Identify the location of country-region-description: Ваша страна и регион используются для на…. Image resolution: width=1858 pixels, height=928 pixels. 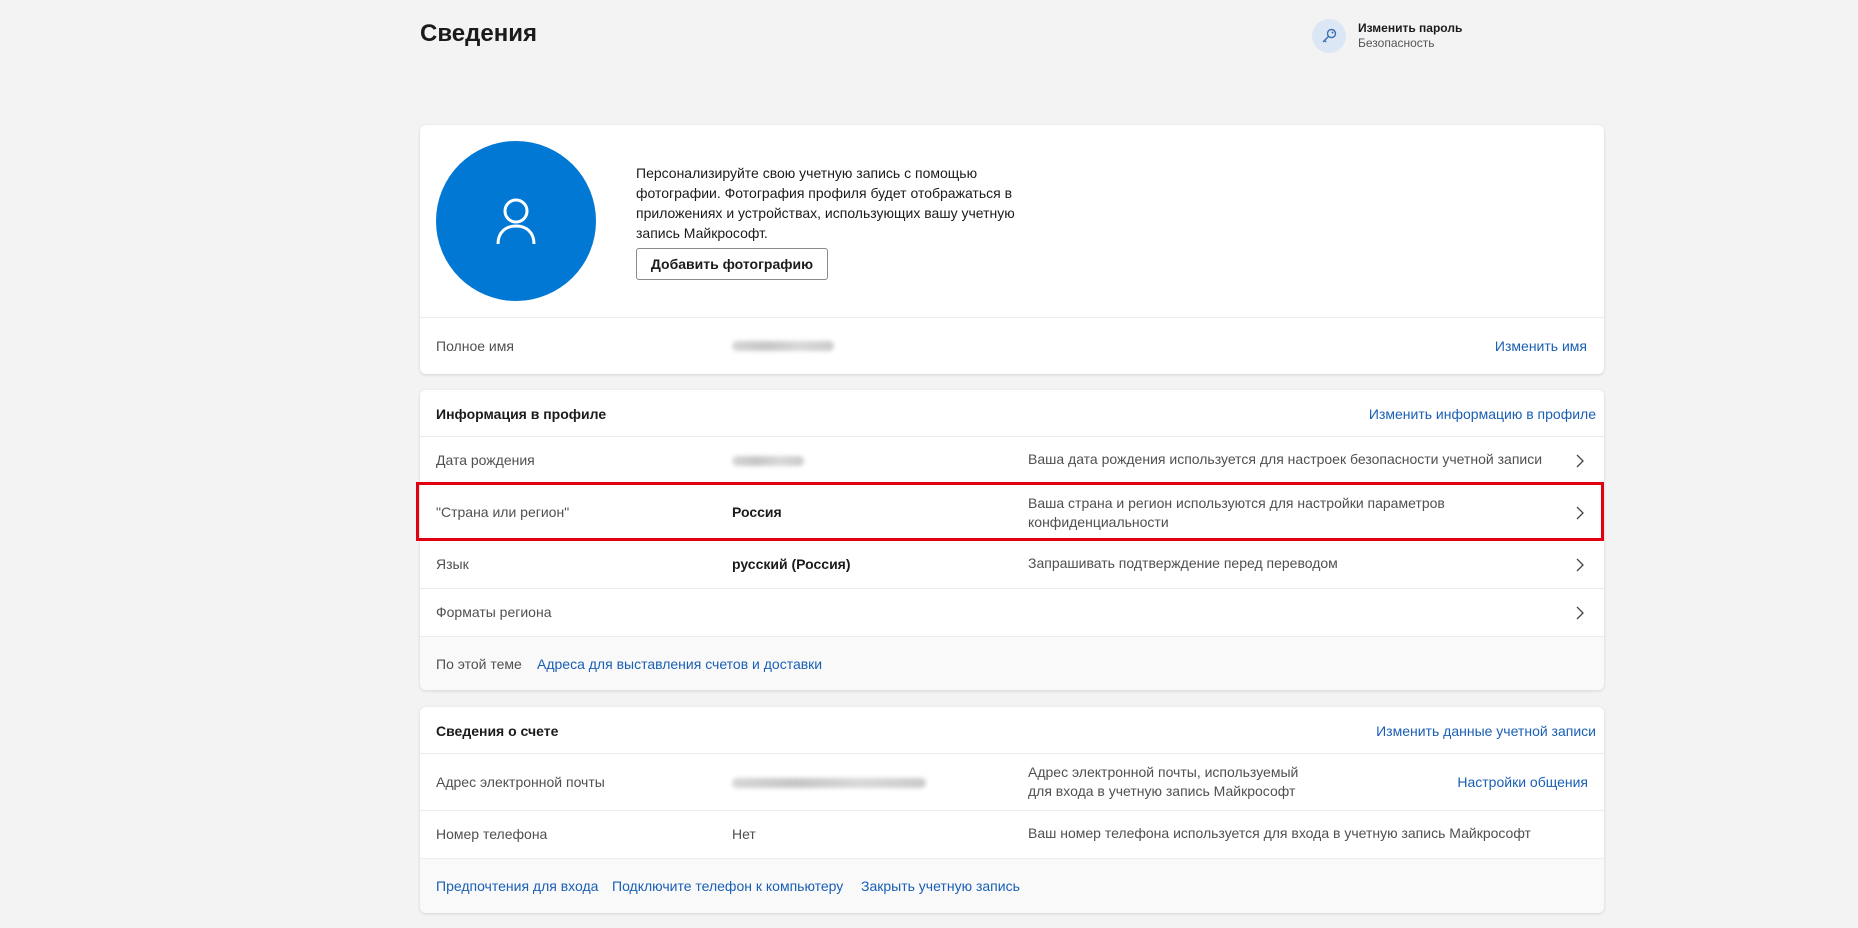
(1236, 512).